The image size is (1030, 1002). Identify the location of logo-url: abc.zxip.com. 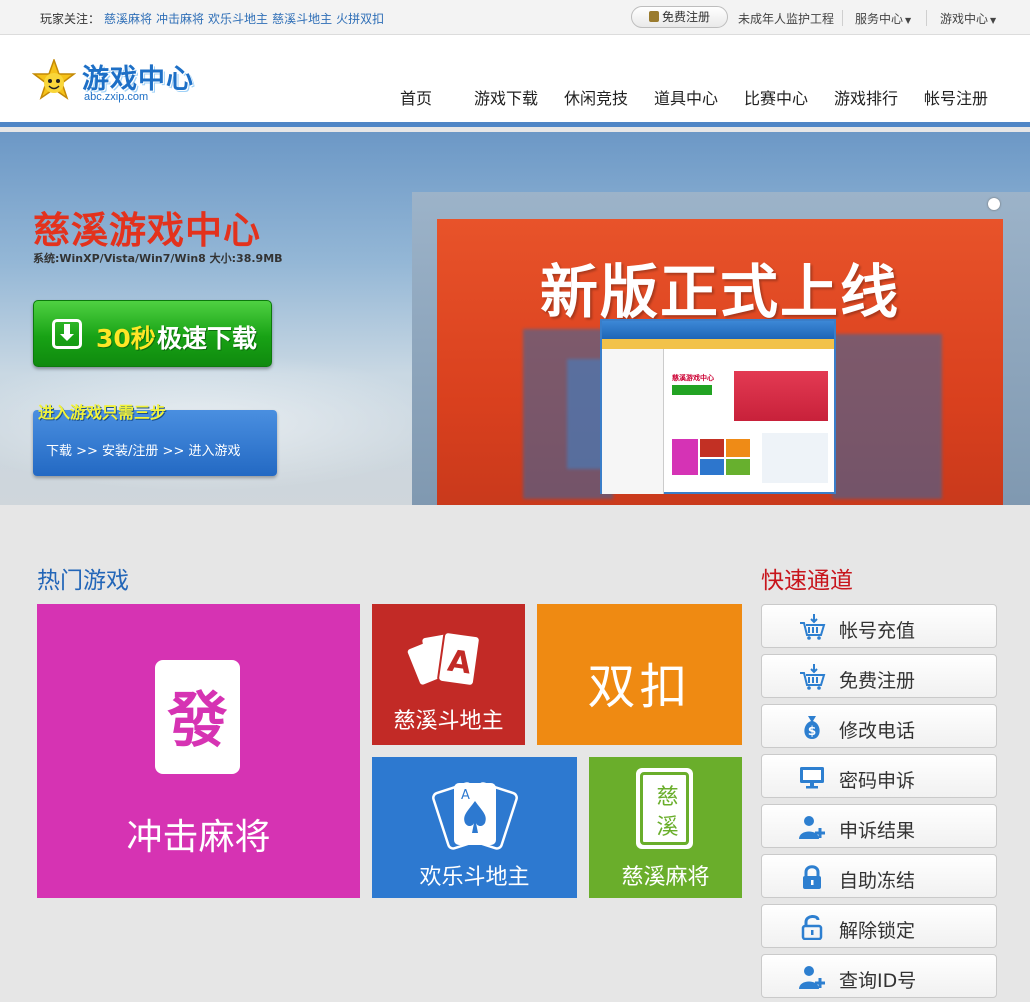
(116, 97).